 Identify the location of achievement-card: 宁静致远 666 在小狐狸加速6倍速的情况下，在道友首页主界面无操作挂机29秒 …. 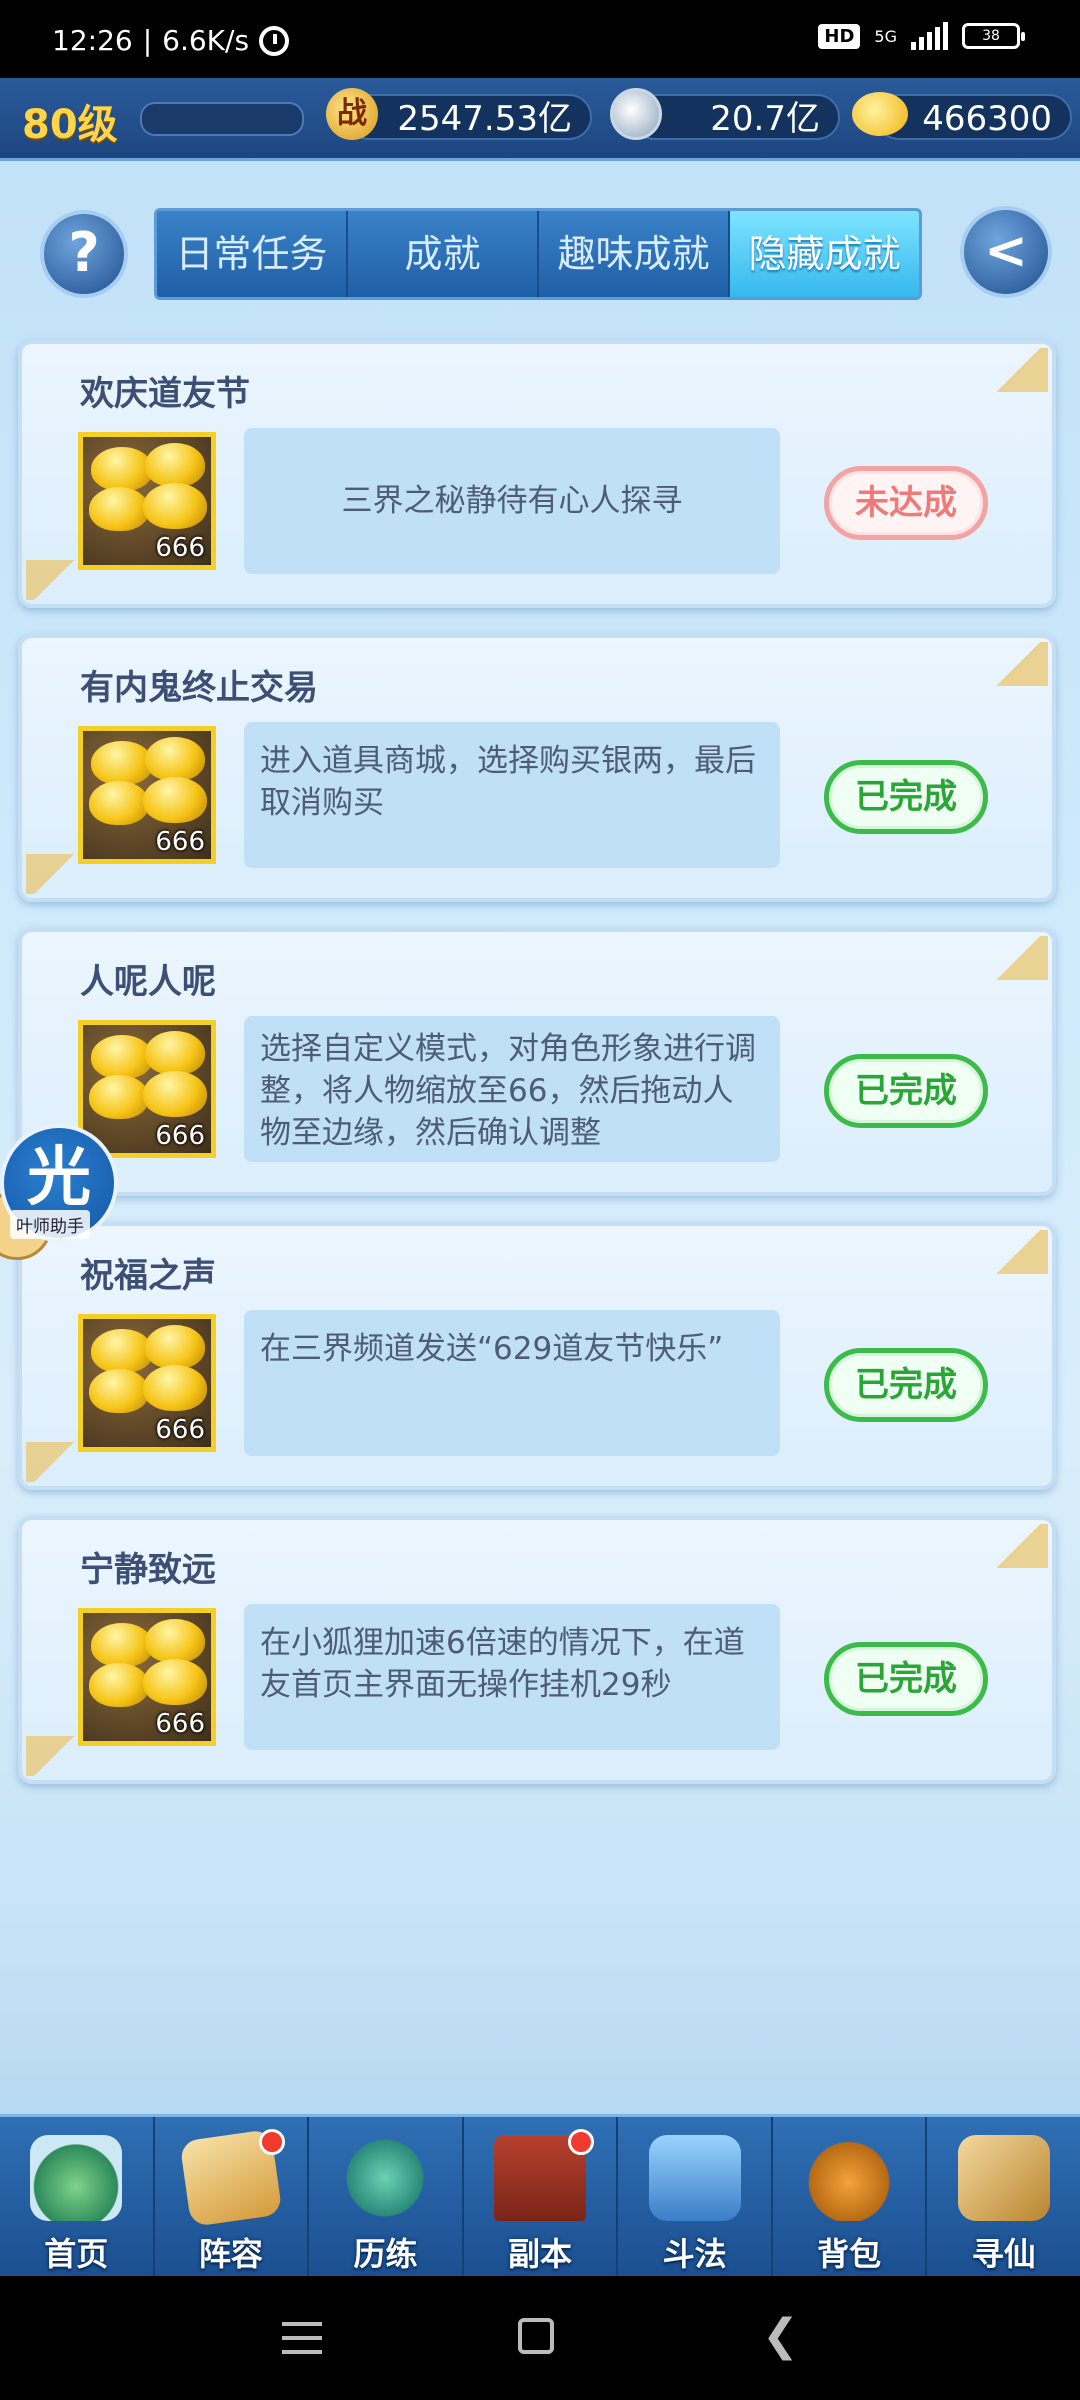
(537, 1650).